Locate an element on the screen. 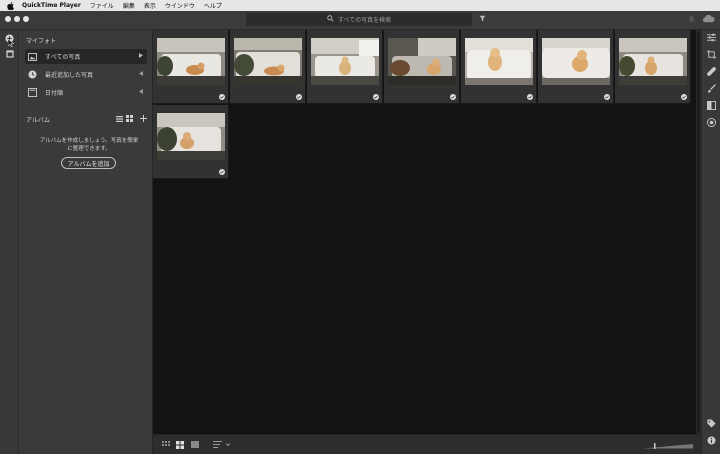 The image size is (720, 454). cloud-icon is located at coordinates (708, 19).